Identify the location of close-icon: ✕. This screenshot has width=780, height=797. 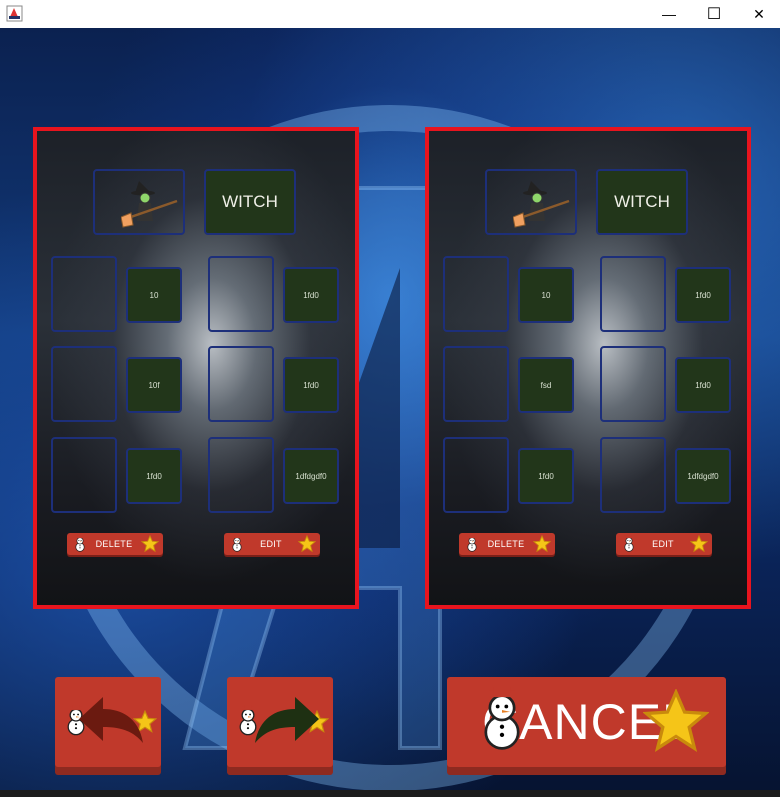
(759, 13).